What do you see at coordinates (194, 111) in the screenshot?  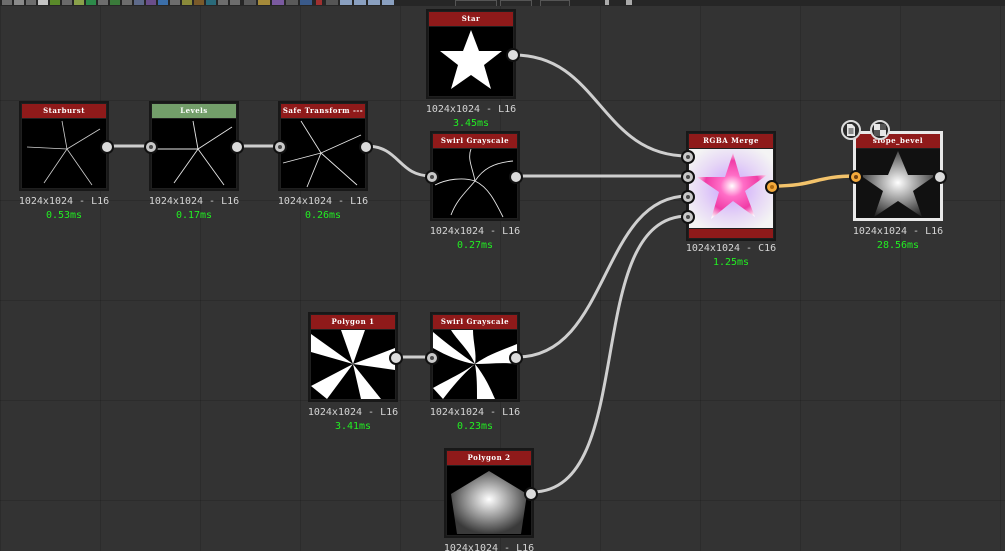 I see `node-title: Levels` at bounding box center [194, 111].